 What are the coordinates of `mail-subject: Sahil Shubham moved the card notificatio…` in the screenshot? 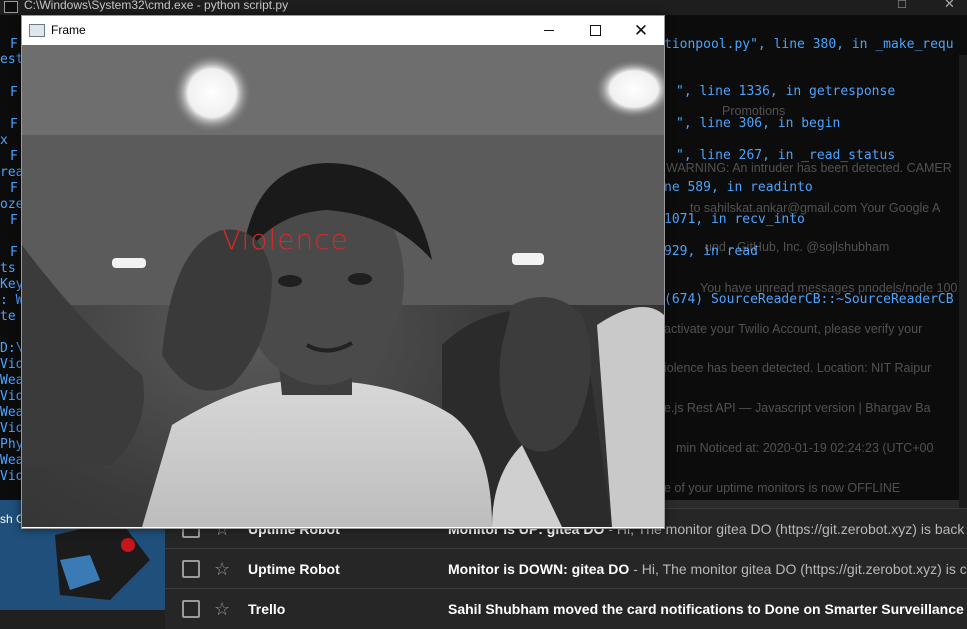 It's located at (707, 609).